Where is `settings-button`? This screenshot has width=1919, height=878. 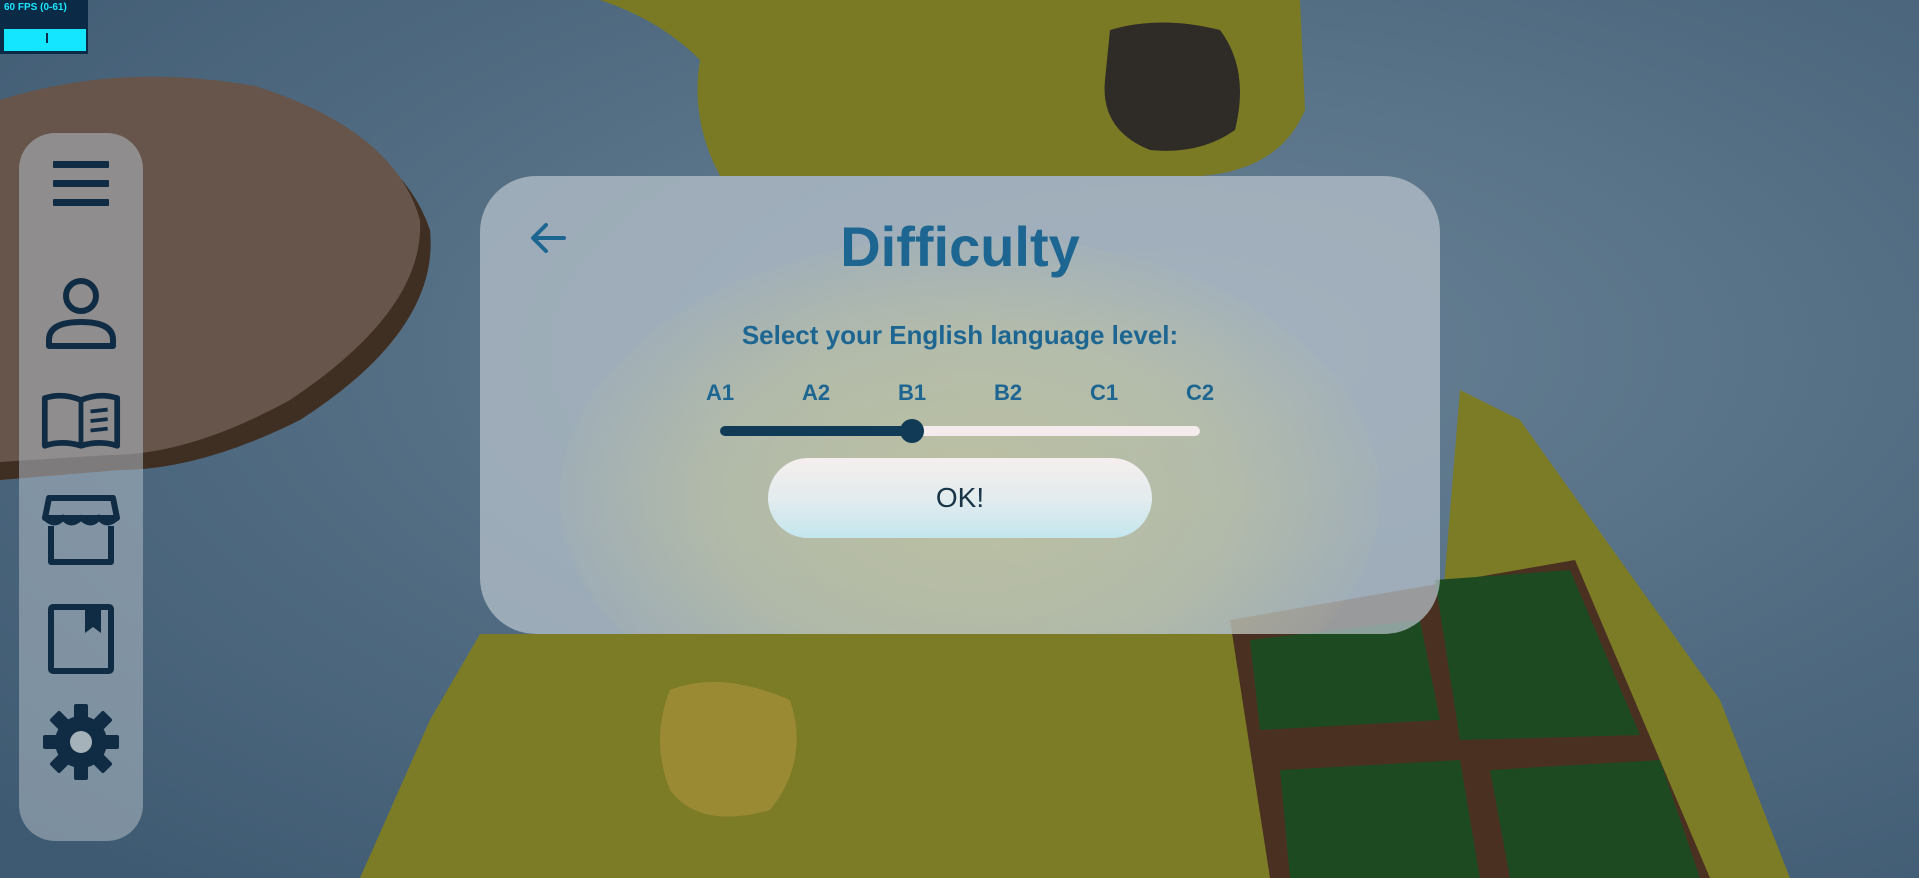
settings-button is located at coordinates (81, 742).